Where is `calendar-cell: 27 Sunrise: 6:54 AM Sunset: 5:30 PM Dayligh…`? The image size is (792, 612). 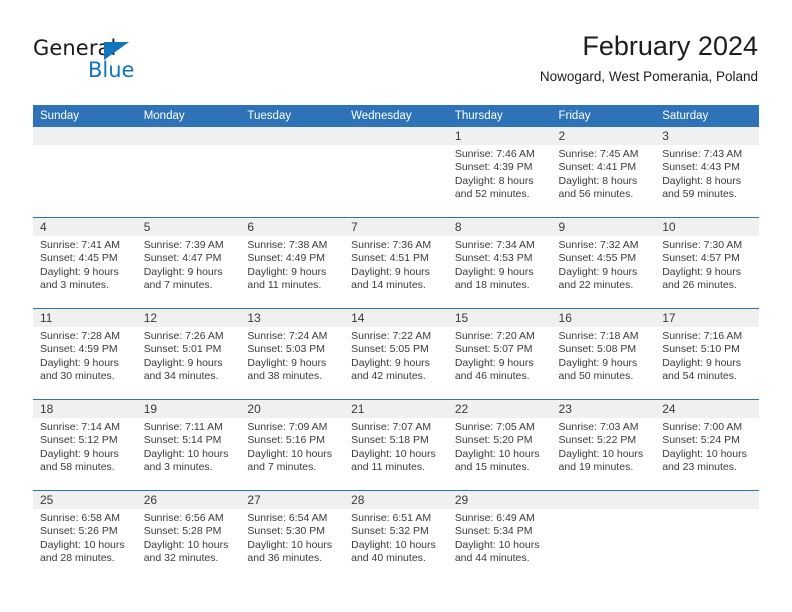 calendar-cell: 27 Sunrise: 6:54 AM Sunset: 5:30 PM Dayligh… is located at coordinates (292, 535).